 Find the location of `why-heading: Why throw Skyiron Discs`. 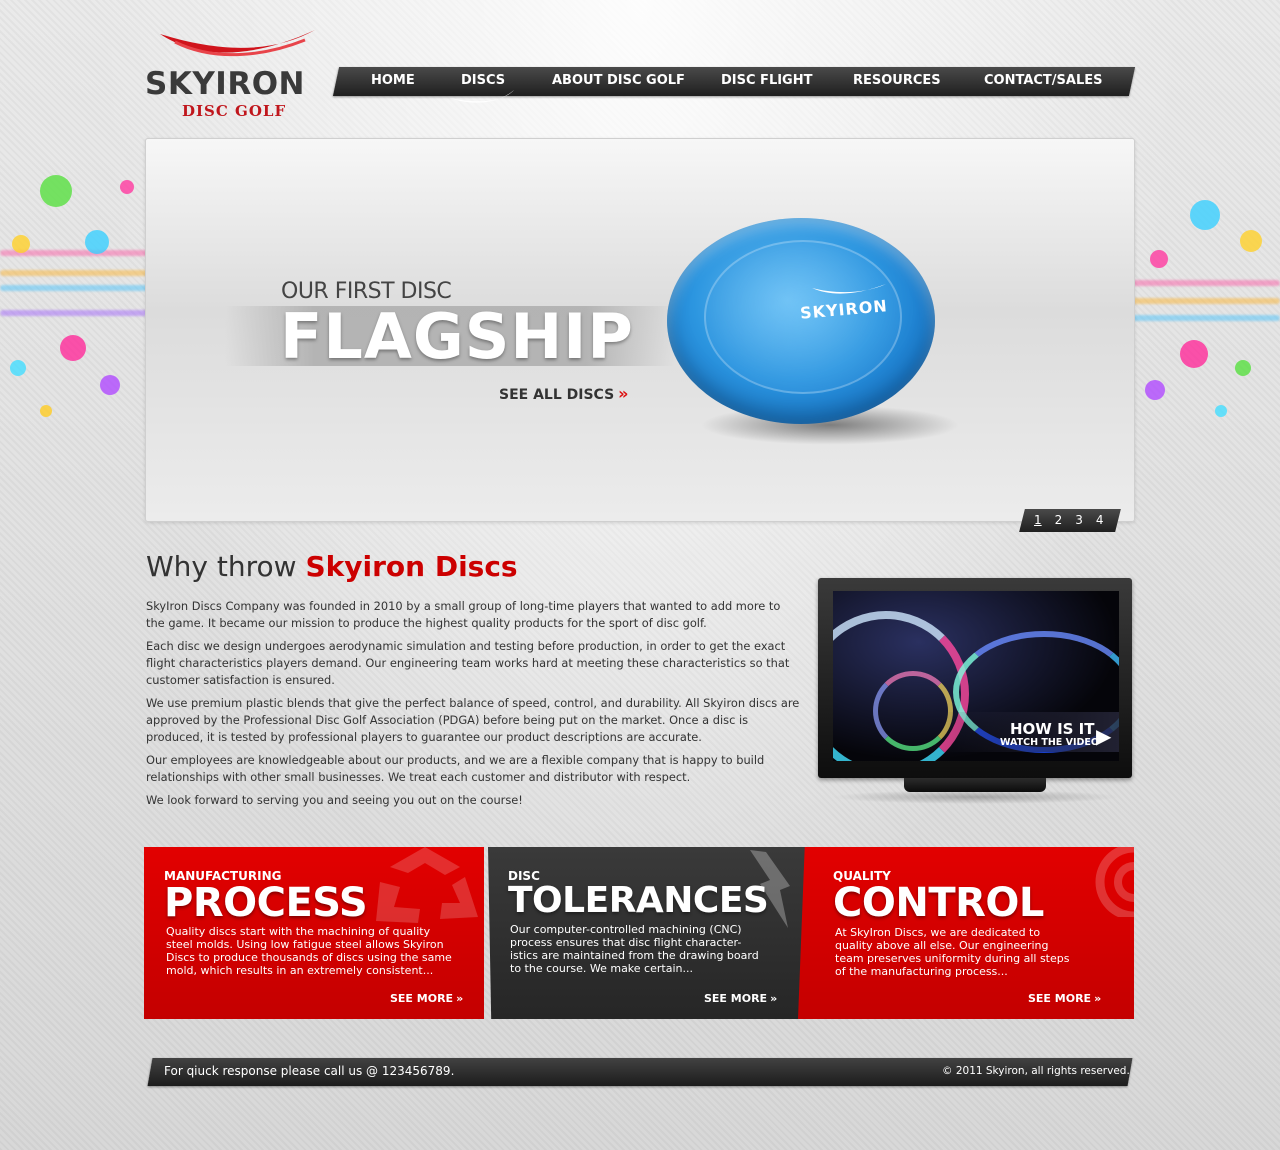

why-heading: Why throw Skyiron Discs is located at coordinates (332, 566).